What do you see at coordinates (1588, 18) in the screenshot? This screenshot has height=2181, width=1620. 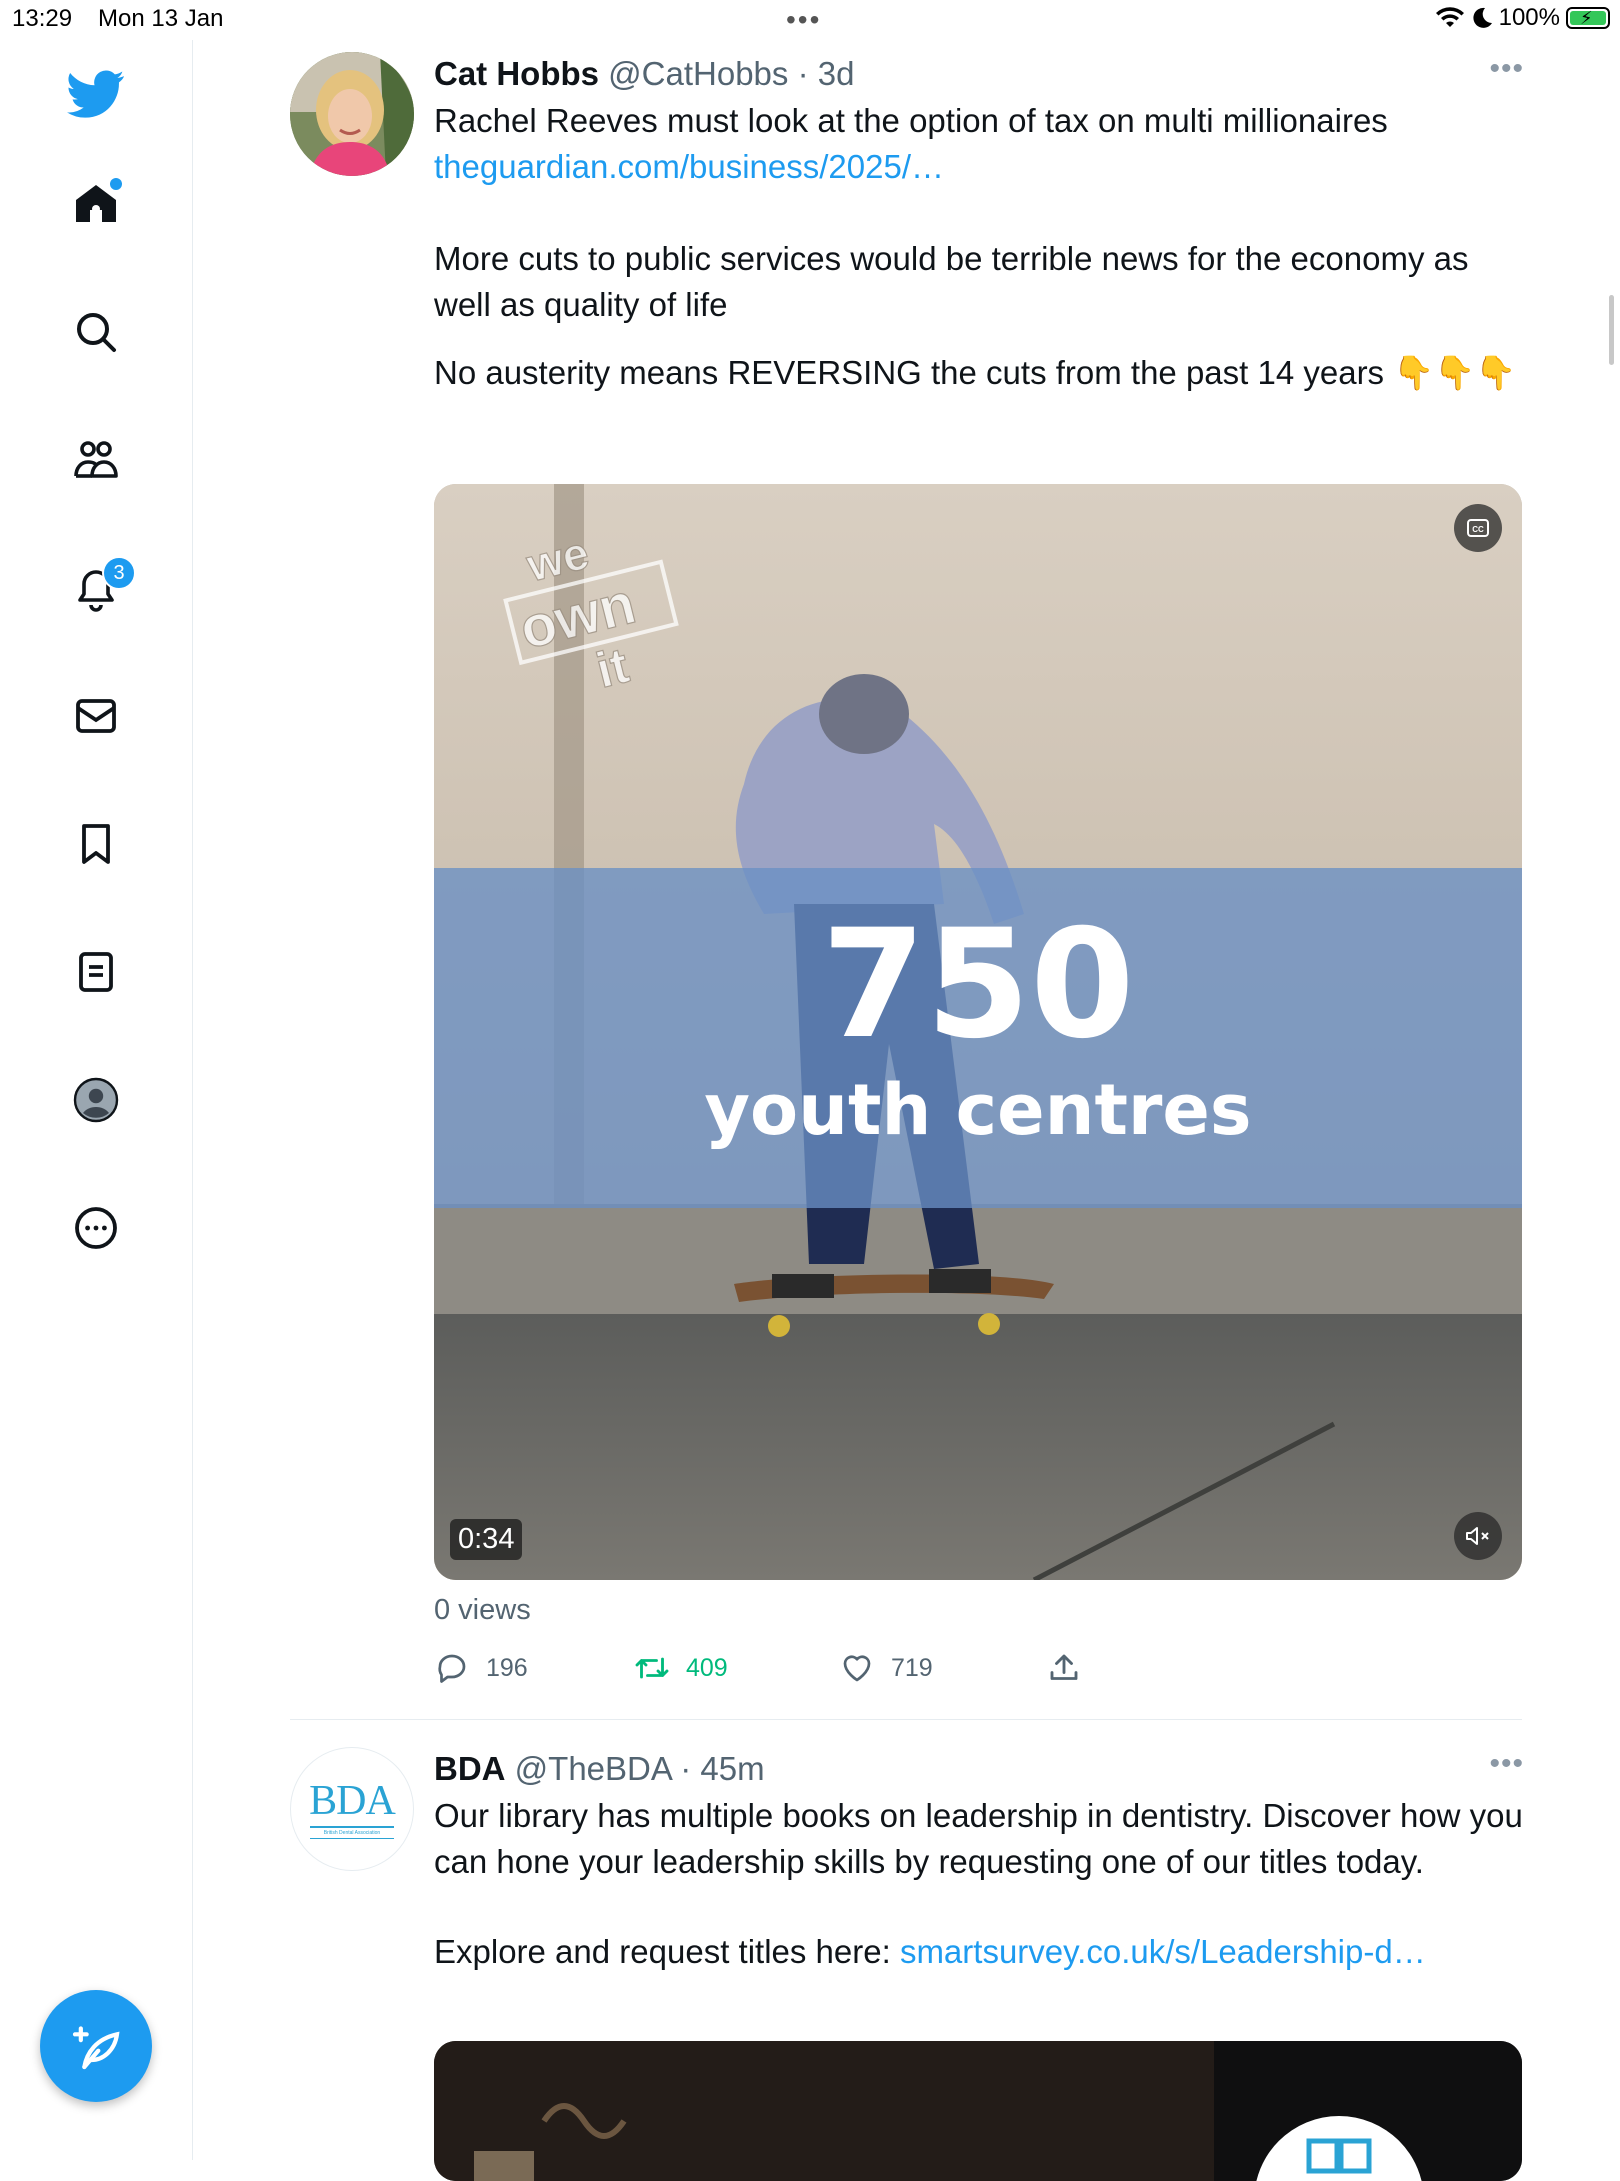 I see `battery-icon: ⚡` at bounding box center [1588, 18].